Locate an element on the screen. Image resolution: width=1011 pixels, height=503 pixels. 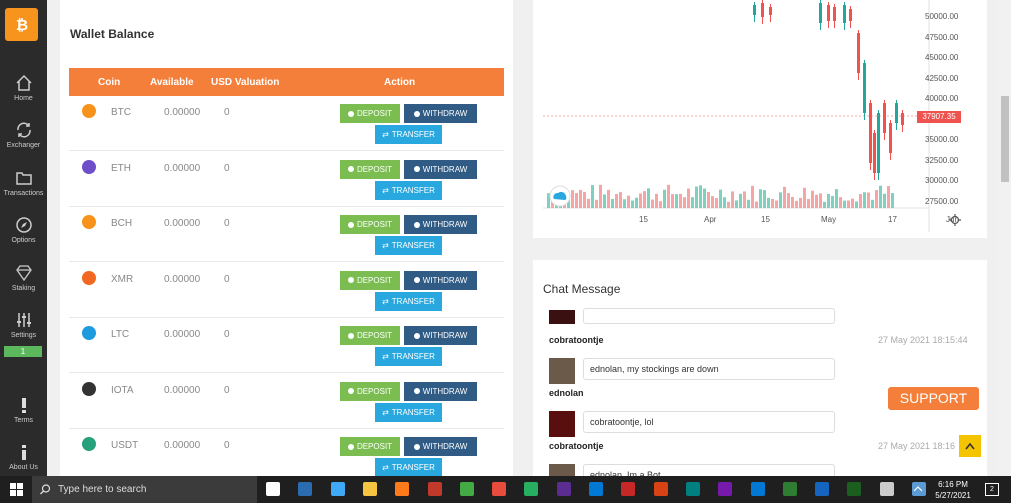
wallet-row-usdt: USDT 0.00000 0 DEPOSIT WITHDRAW ⇄ TRANSFER is located at coordinates (286, 452).